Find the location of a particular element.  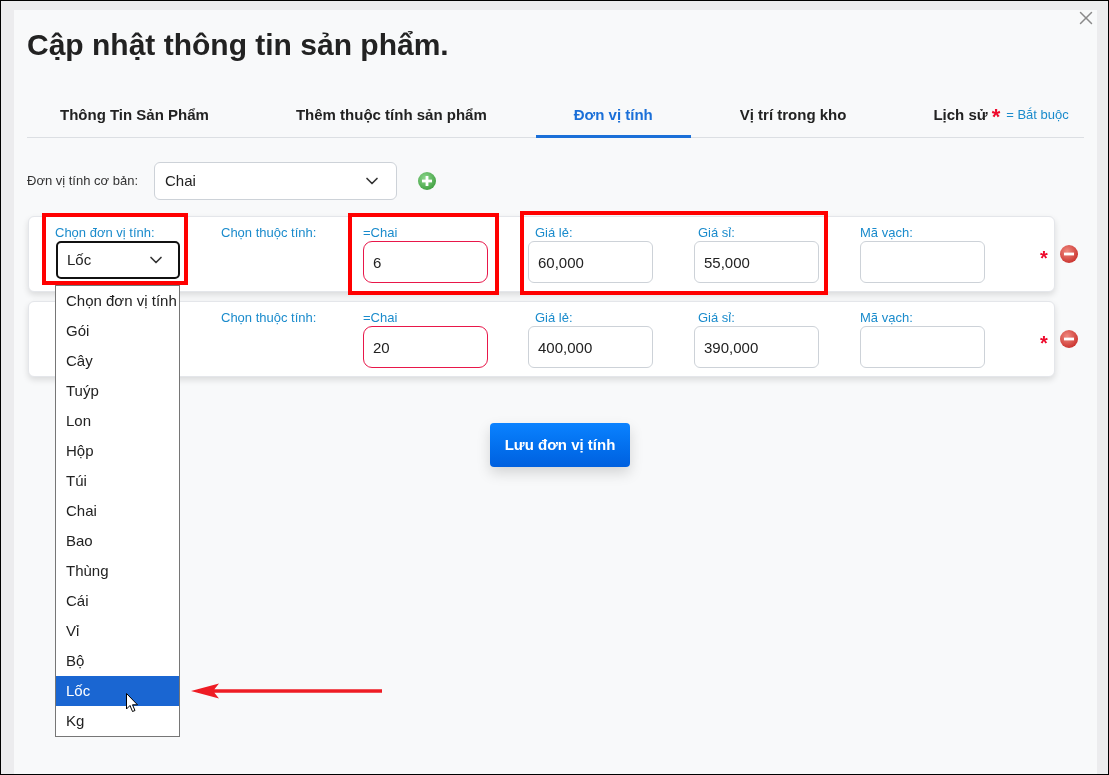

base-unit-label: Đơn vị tính cơ bản: is located at coordinates (83, 181).